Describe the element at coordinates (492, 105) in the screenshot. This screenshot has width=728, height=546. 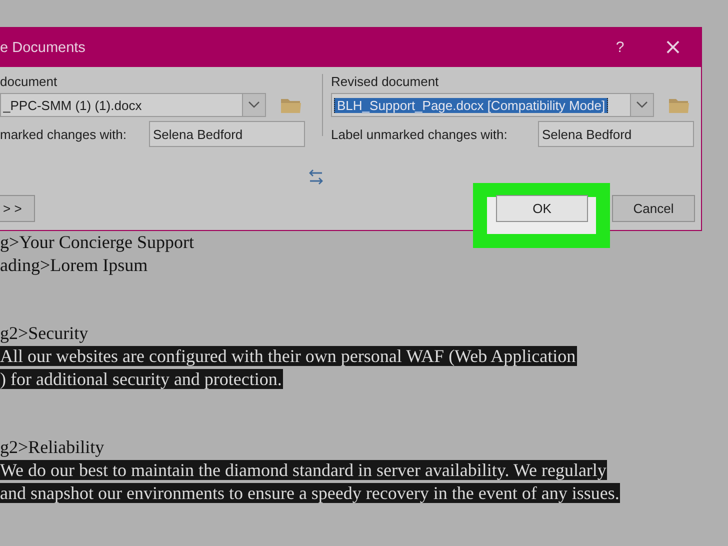
I see `file-dropdown: BLH_Support_Page.docx [Compatibility Mode]` at that location.